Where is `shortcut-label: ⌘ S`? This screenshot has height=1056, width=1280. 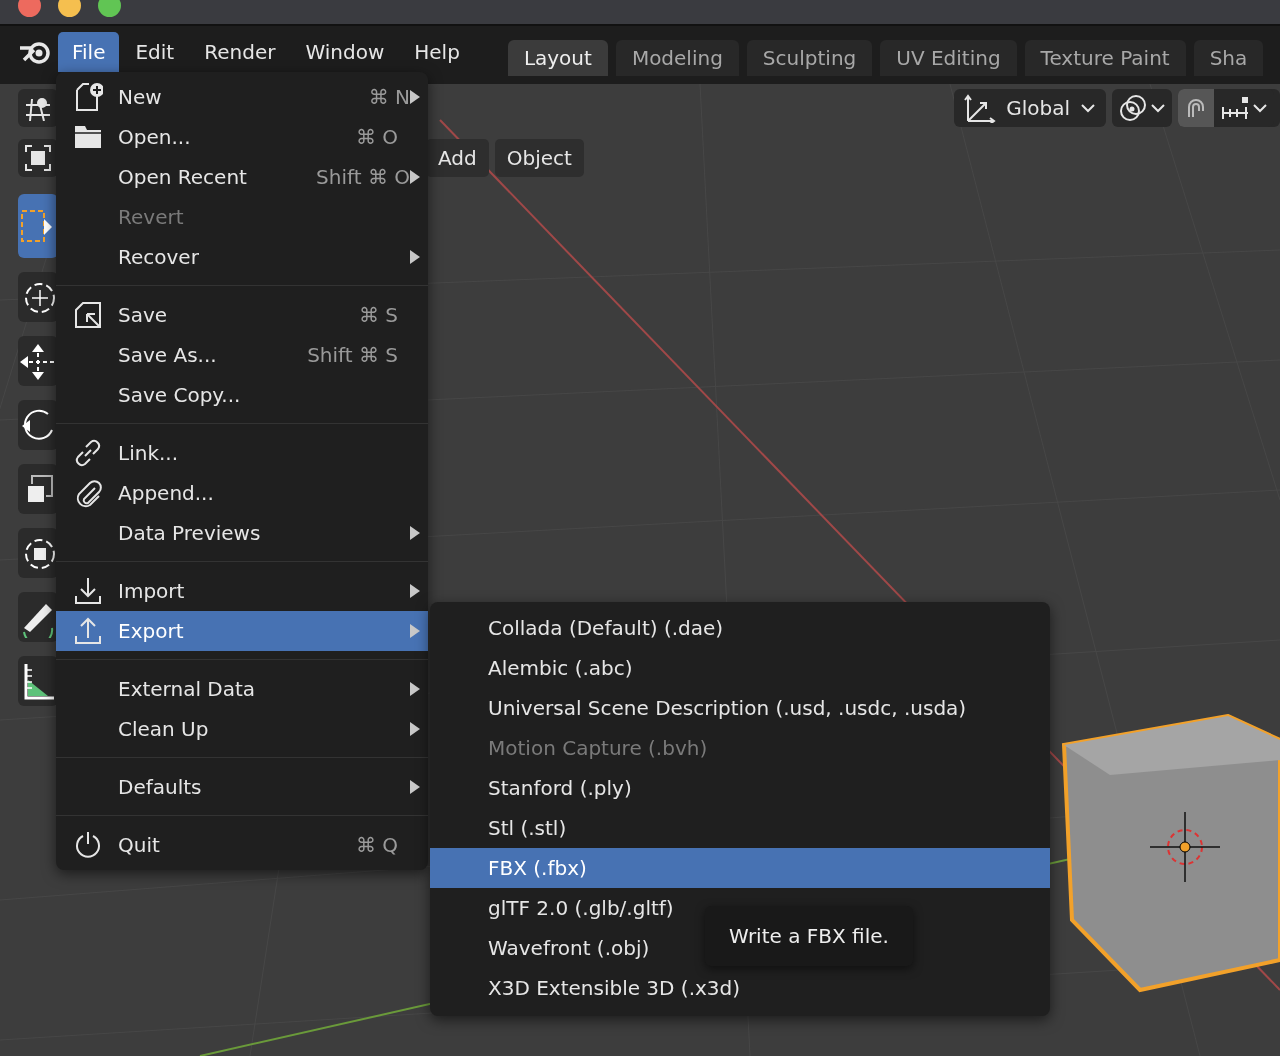 shortcut-label: ⌘ S is located at coordinates (378, 315).